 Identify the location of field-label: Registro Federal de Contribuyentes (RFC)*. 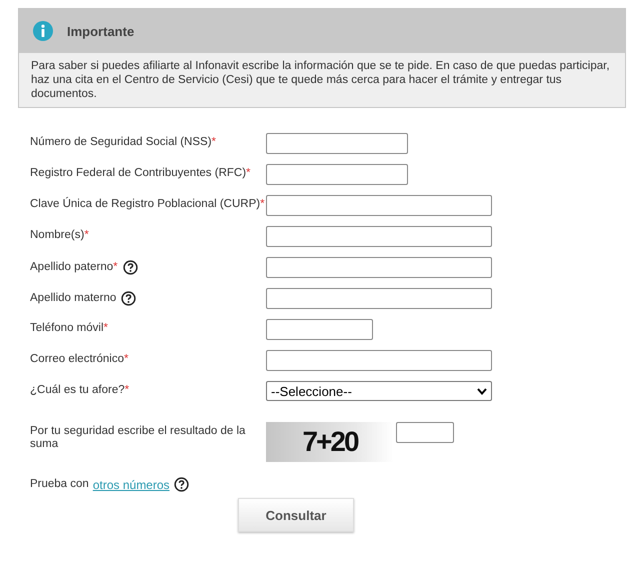
(140, 173).